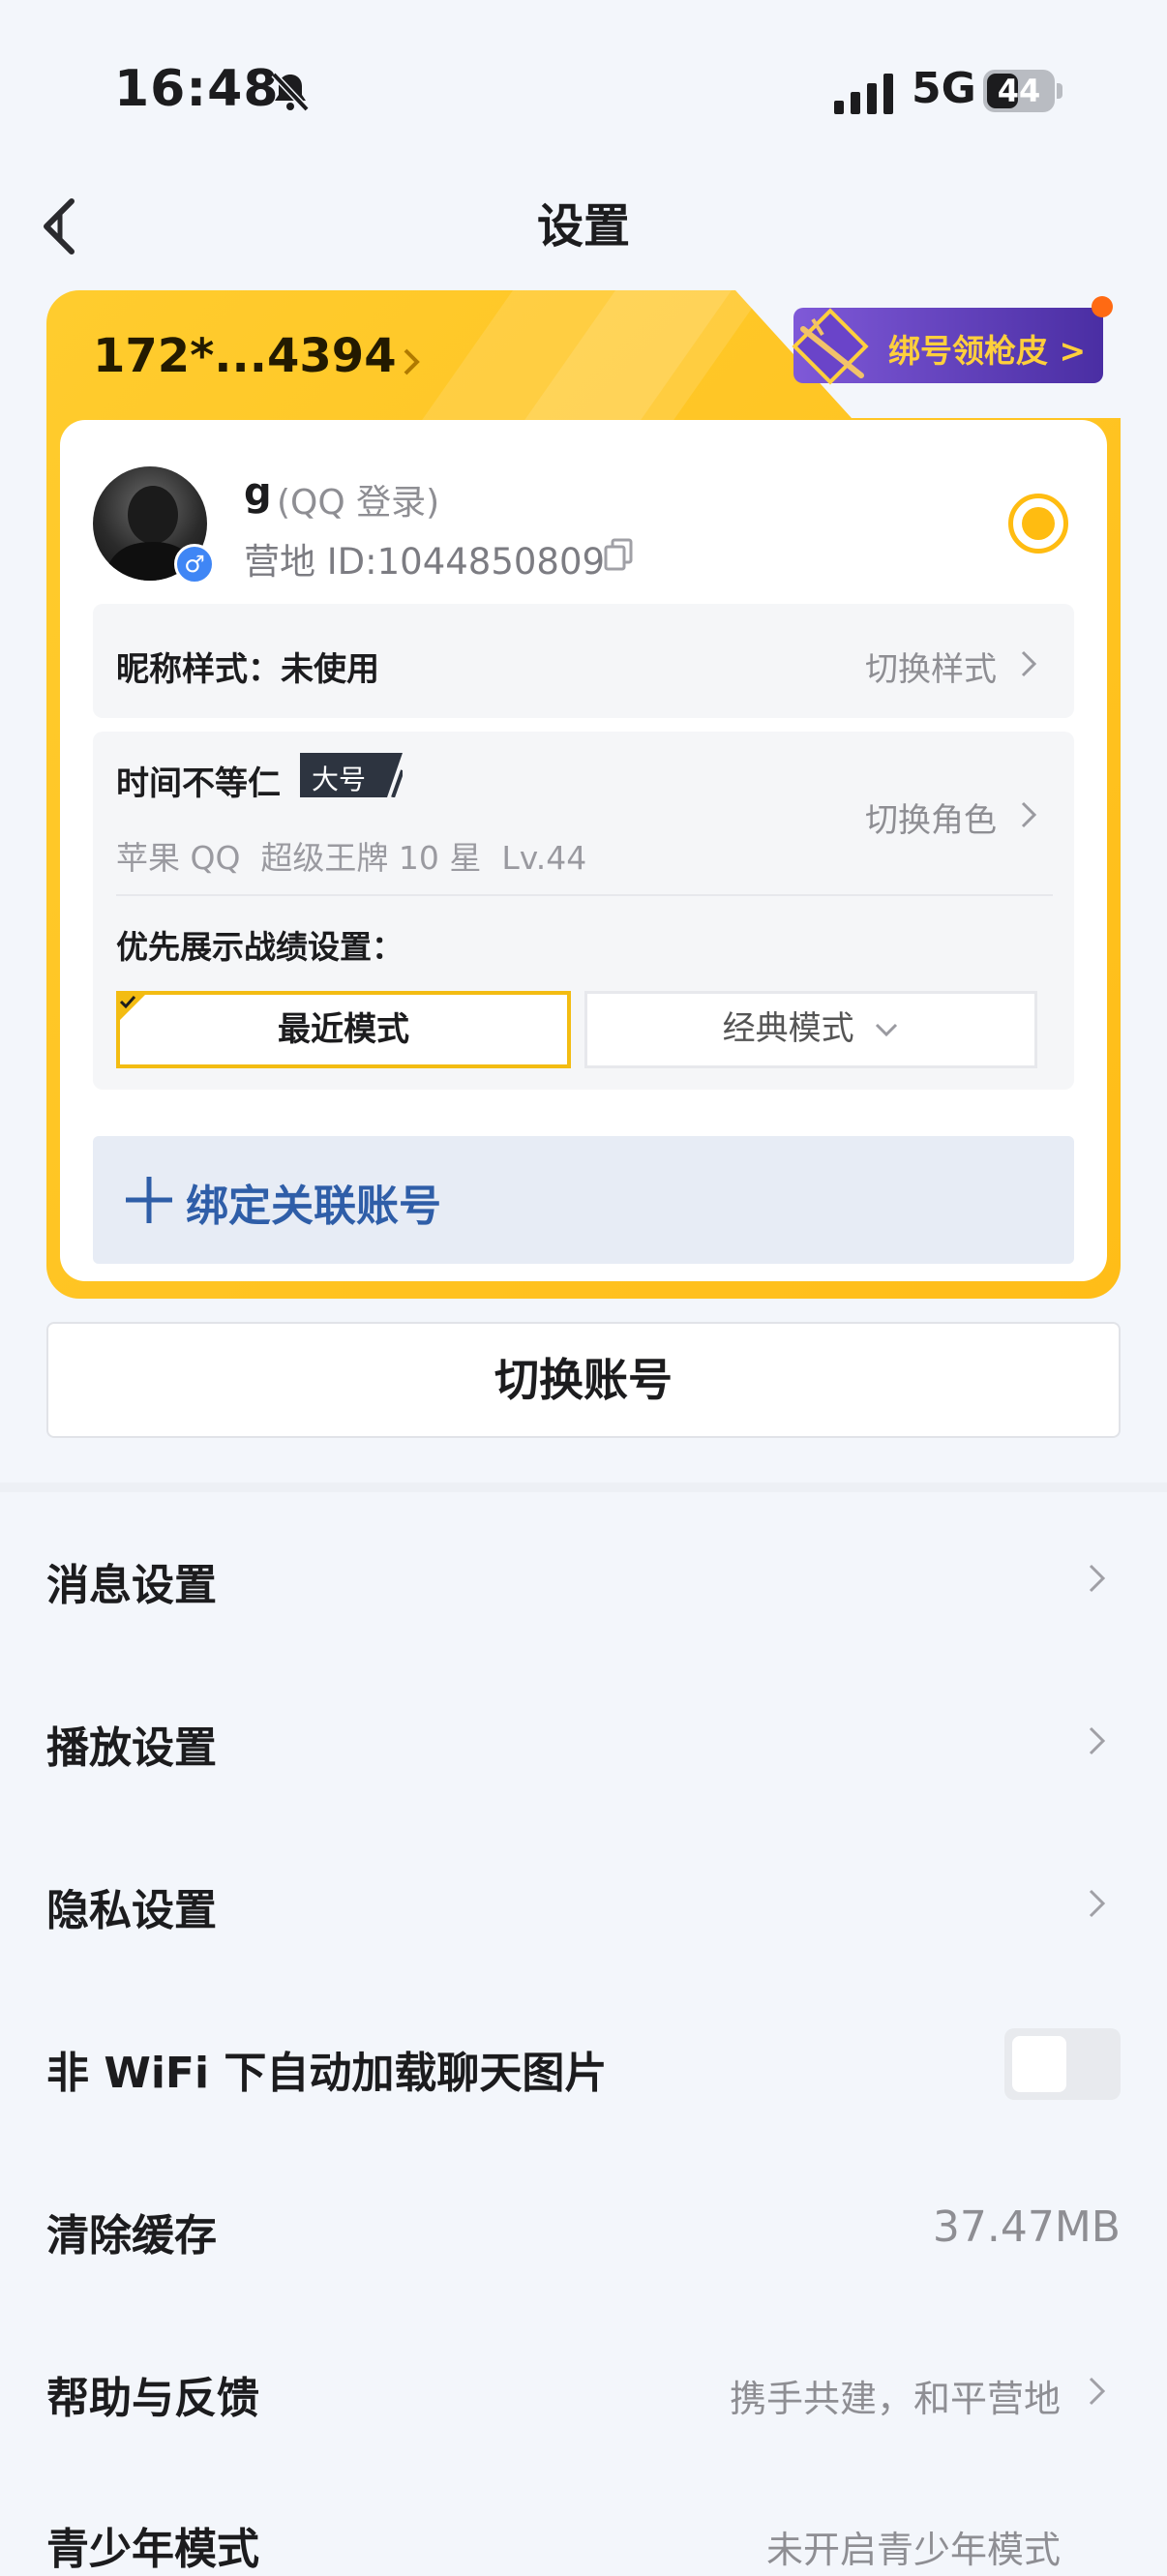 The height and width of the screenshot is (2576, 1167). What do you see at coordinates (290, 92) in the screenshot?
I see `silent-bell-icon` at bounding box center [290, 92].